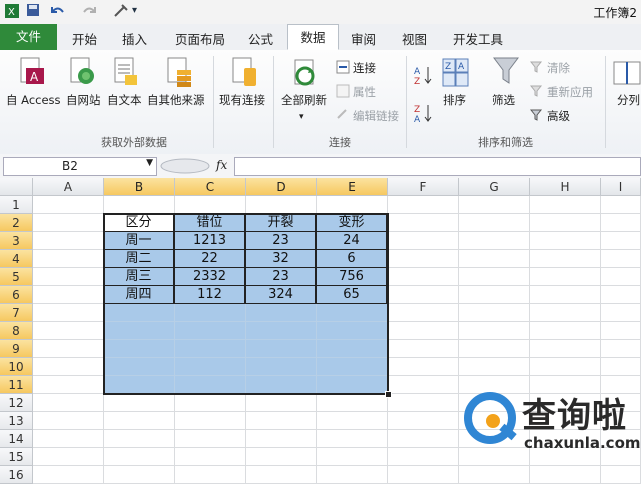  What do you see at coordinates (621, 367) in the screenshot?
I see `cell-i10` at bounding box center [621, 367].